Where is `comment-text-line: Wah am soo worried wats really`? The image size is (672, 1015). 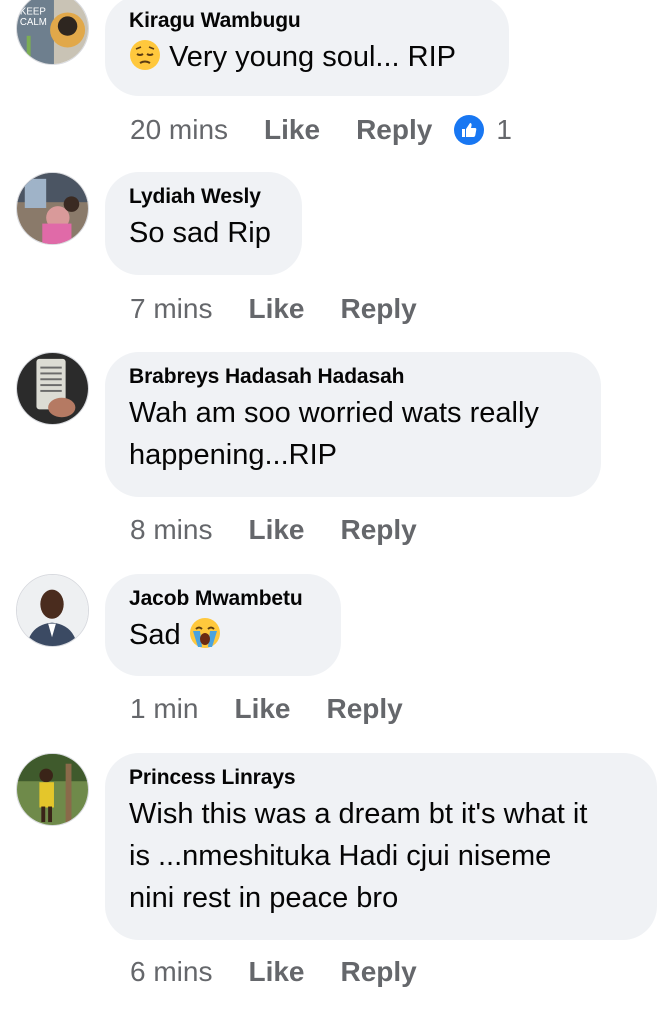 comment-text-line: Wah am soo worried wats really is located at coordinates (334, 413).